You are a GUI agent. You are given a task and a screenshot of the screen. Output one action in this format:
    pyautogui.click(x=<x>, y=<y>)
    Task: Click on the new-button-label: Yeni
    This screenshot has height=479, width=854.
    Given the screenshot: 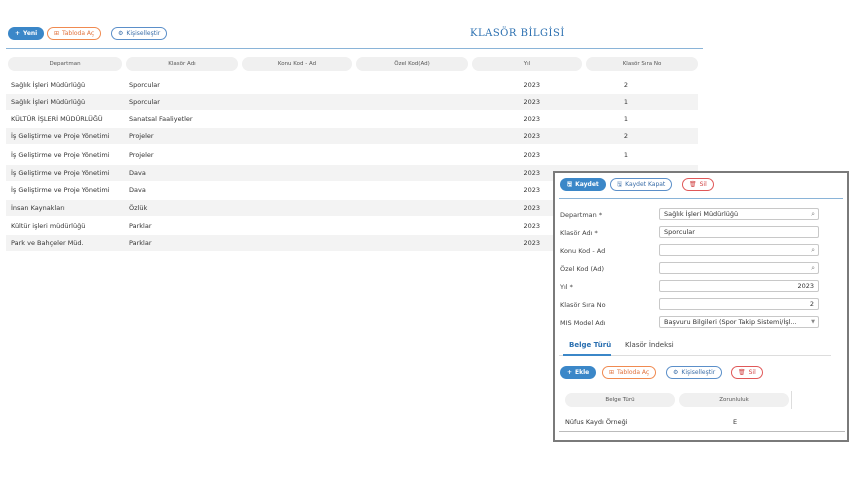 What is the action you would take?
    pyautogui.click(x=30, y=33)
    